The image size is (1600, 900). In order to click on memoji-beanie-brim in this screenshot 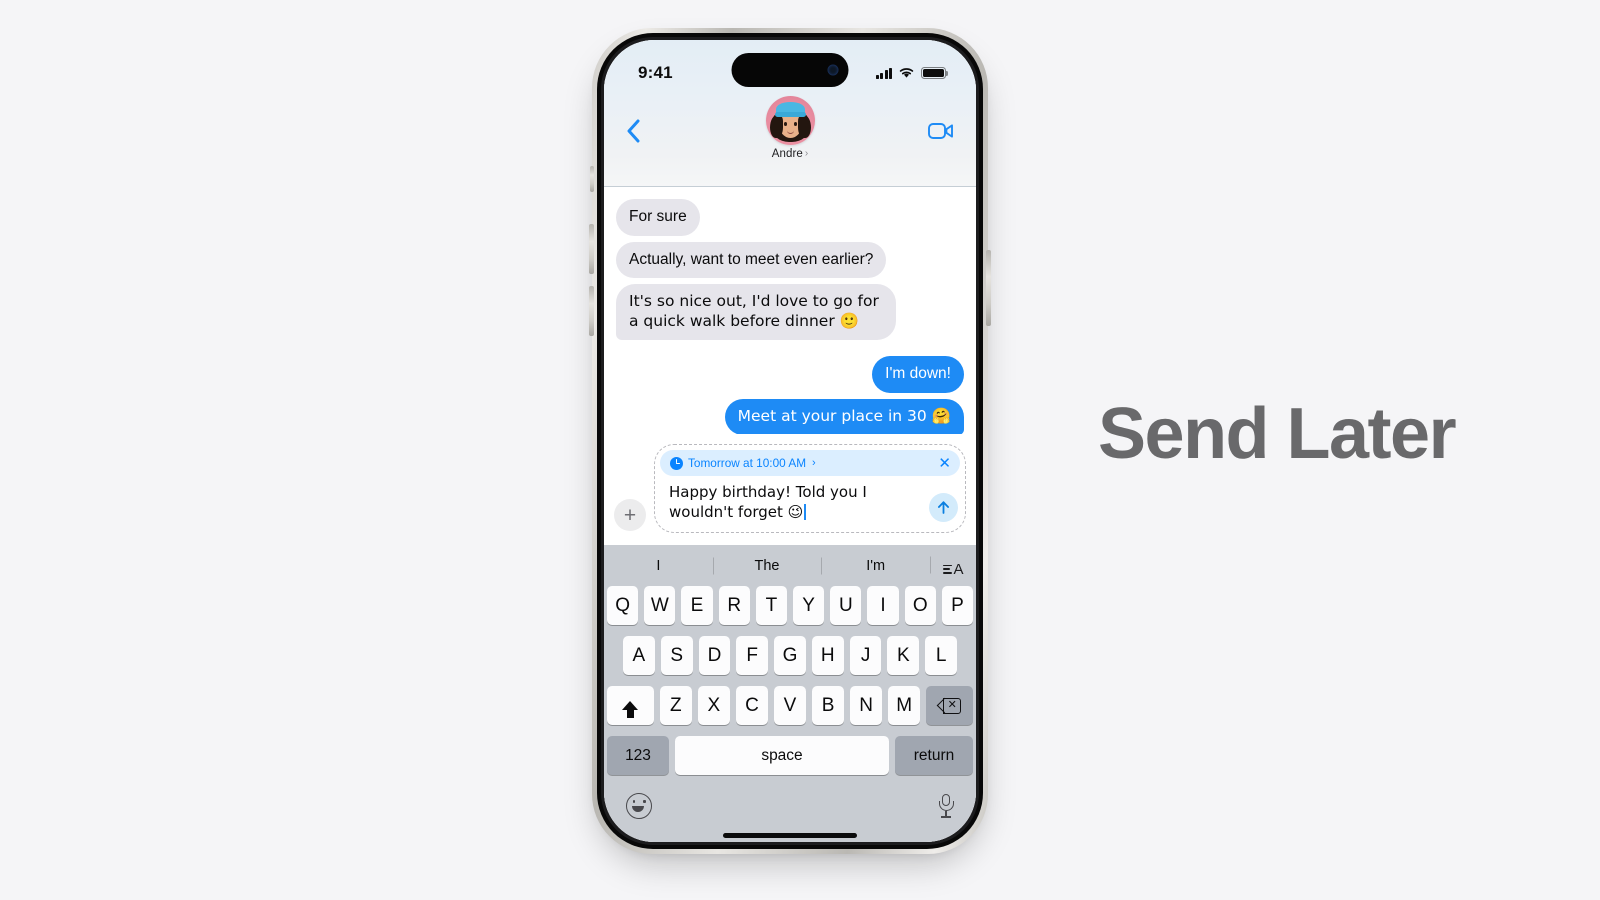, I will do `click(790, 114)`.